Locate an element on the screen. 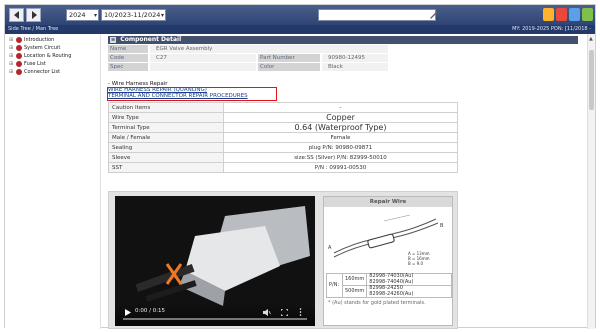 The width and height of the screenshot is (600, 332). info-row: Name EGR Valve Assembly is located at coordinates (248, 49).